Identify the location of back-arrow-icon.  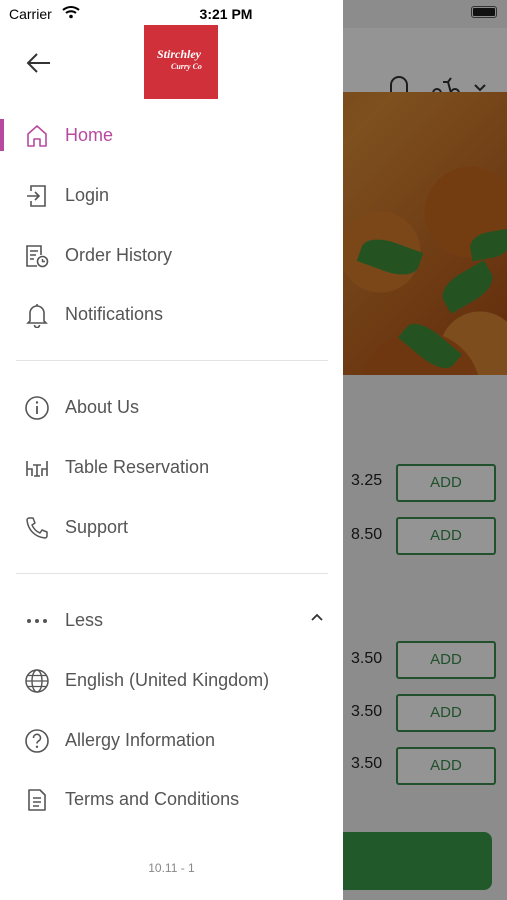
(39, 63).